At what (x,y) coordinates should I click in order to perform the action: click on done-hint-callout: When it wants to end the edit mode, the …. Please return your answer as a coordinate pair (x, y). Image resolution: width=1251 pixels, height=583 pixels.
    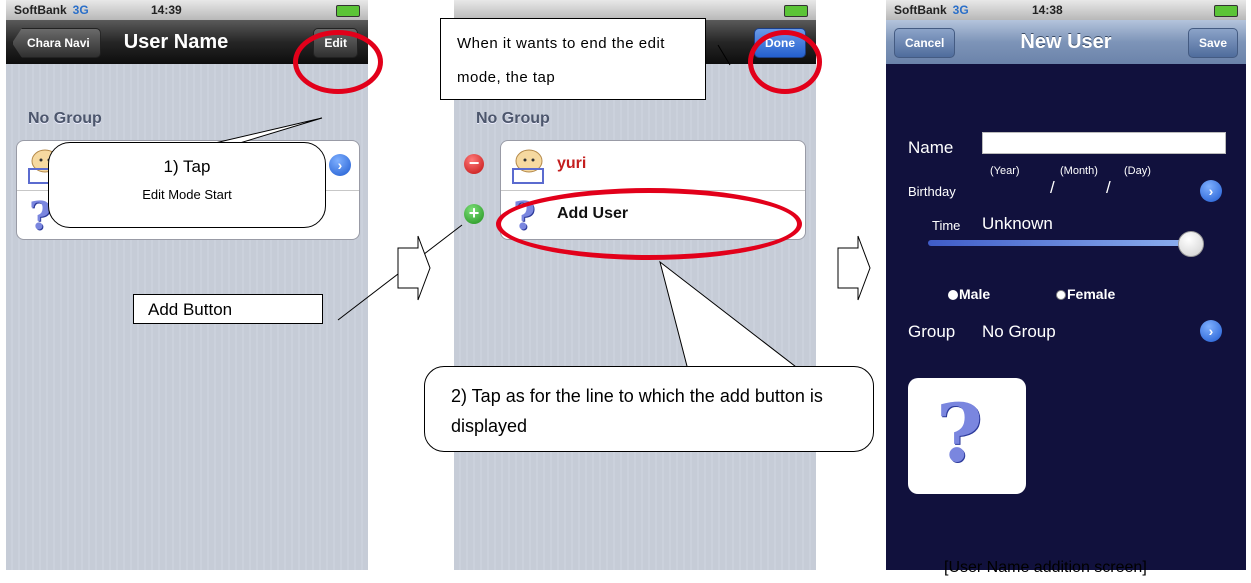
    Looking at the image, I should click on (573, 59).